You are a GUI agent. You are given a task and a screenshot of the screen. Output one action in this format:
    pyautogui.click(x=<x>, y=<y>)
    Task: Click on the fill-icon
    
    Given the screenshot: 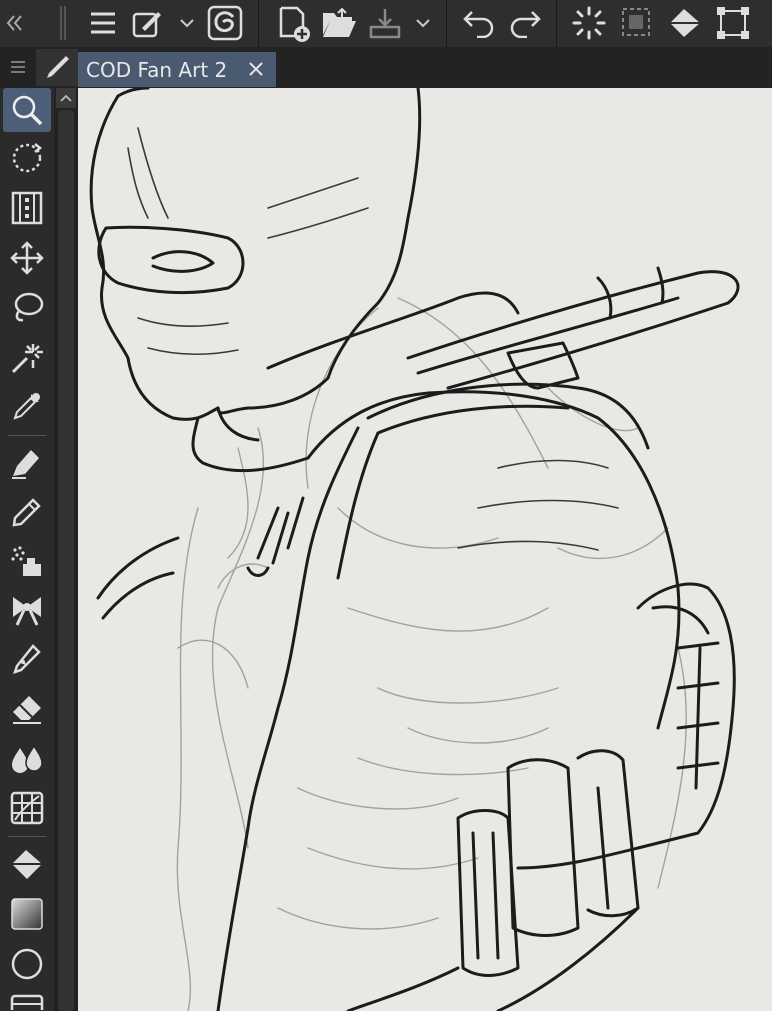 What is the action you would take?
    pyautogui.click(x=685, y=23)
    